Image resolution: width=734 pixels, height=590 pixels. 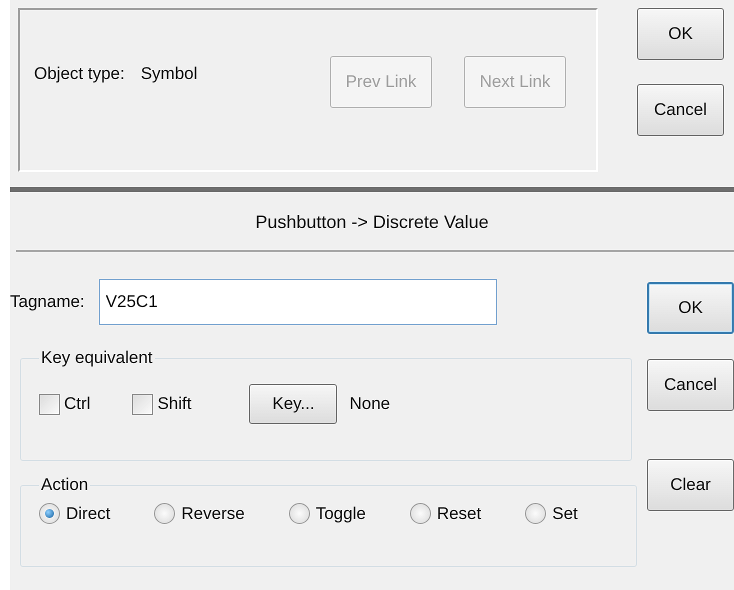 I want to click on checkbox-label: Shift, so click(x=174, y=404).